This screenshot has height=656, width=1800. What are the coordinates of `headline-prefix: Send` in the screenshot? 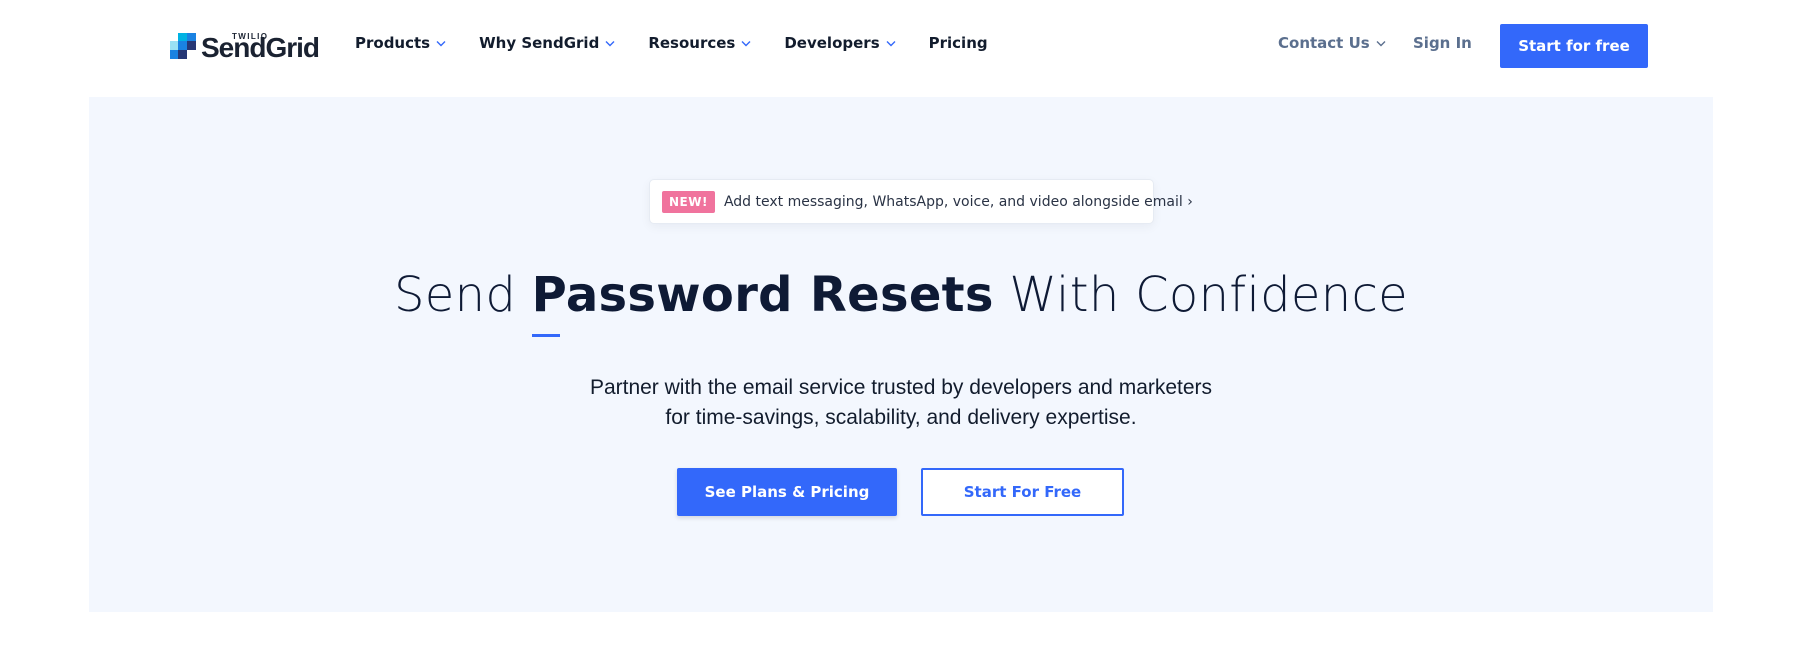 It's located at (463, 295).